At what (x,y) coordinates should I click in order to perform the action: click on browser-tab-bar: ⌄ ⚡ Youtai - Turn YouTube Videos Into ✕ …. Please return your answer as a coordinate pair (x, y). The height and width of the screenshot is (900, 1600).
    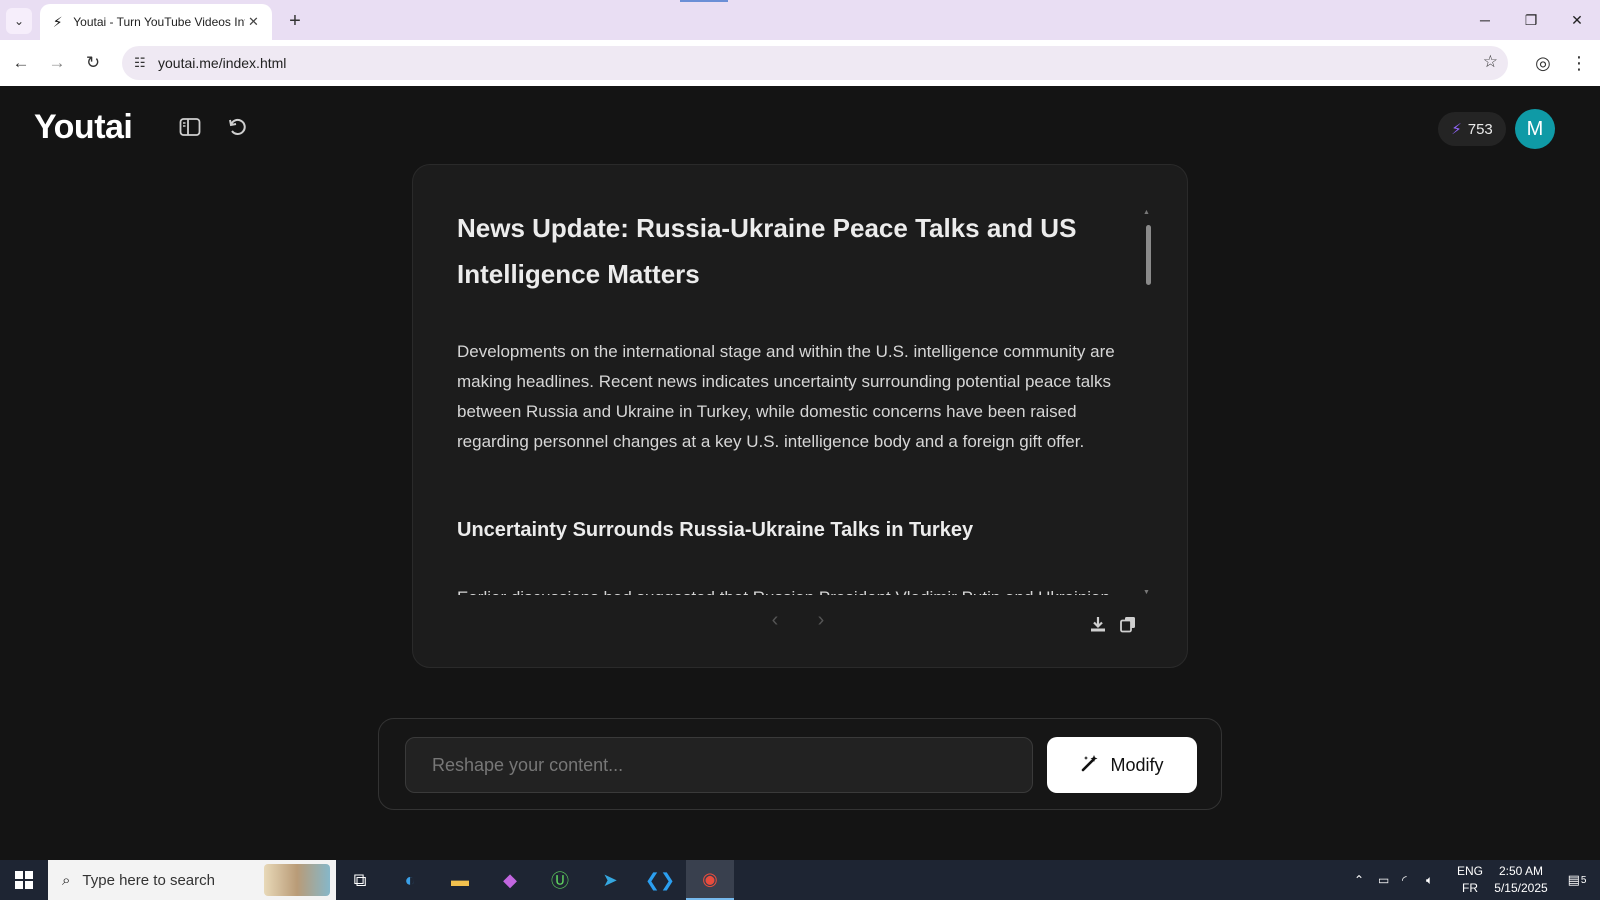
    Looking at the image, I should click on (800, 20).